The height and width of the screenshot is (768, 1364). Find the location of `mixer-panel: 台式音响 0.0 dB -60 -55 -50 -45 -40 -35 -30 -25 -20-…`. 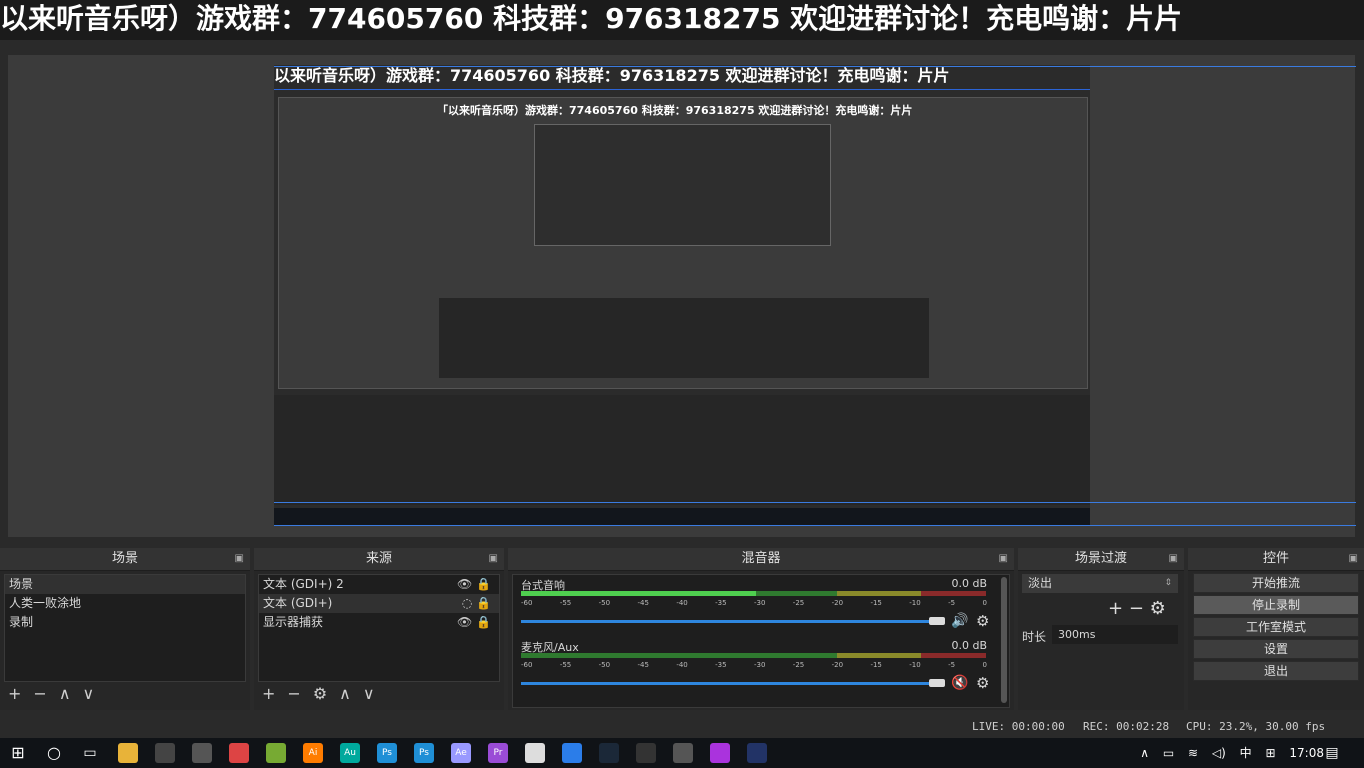

mixer-panel: 台式音响 0.0 dB -60 -55 -50 -45 -40 -35 -30 -25 -20-… is located at coordinates (761, 641).